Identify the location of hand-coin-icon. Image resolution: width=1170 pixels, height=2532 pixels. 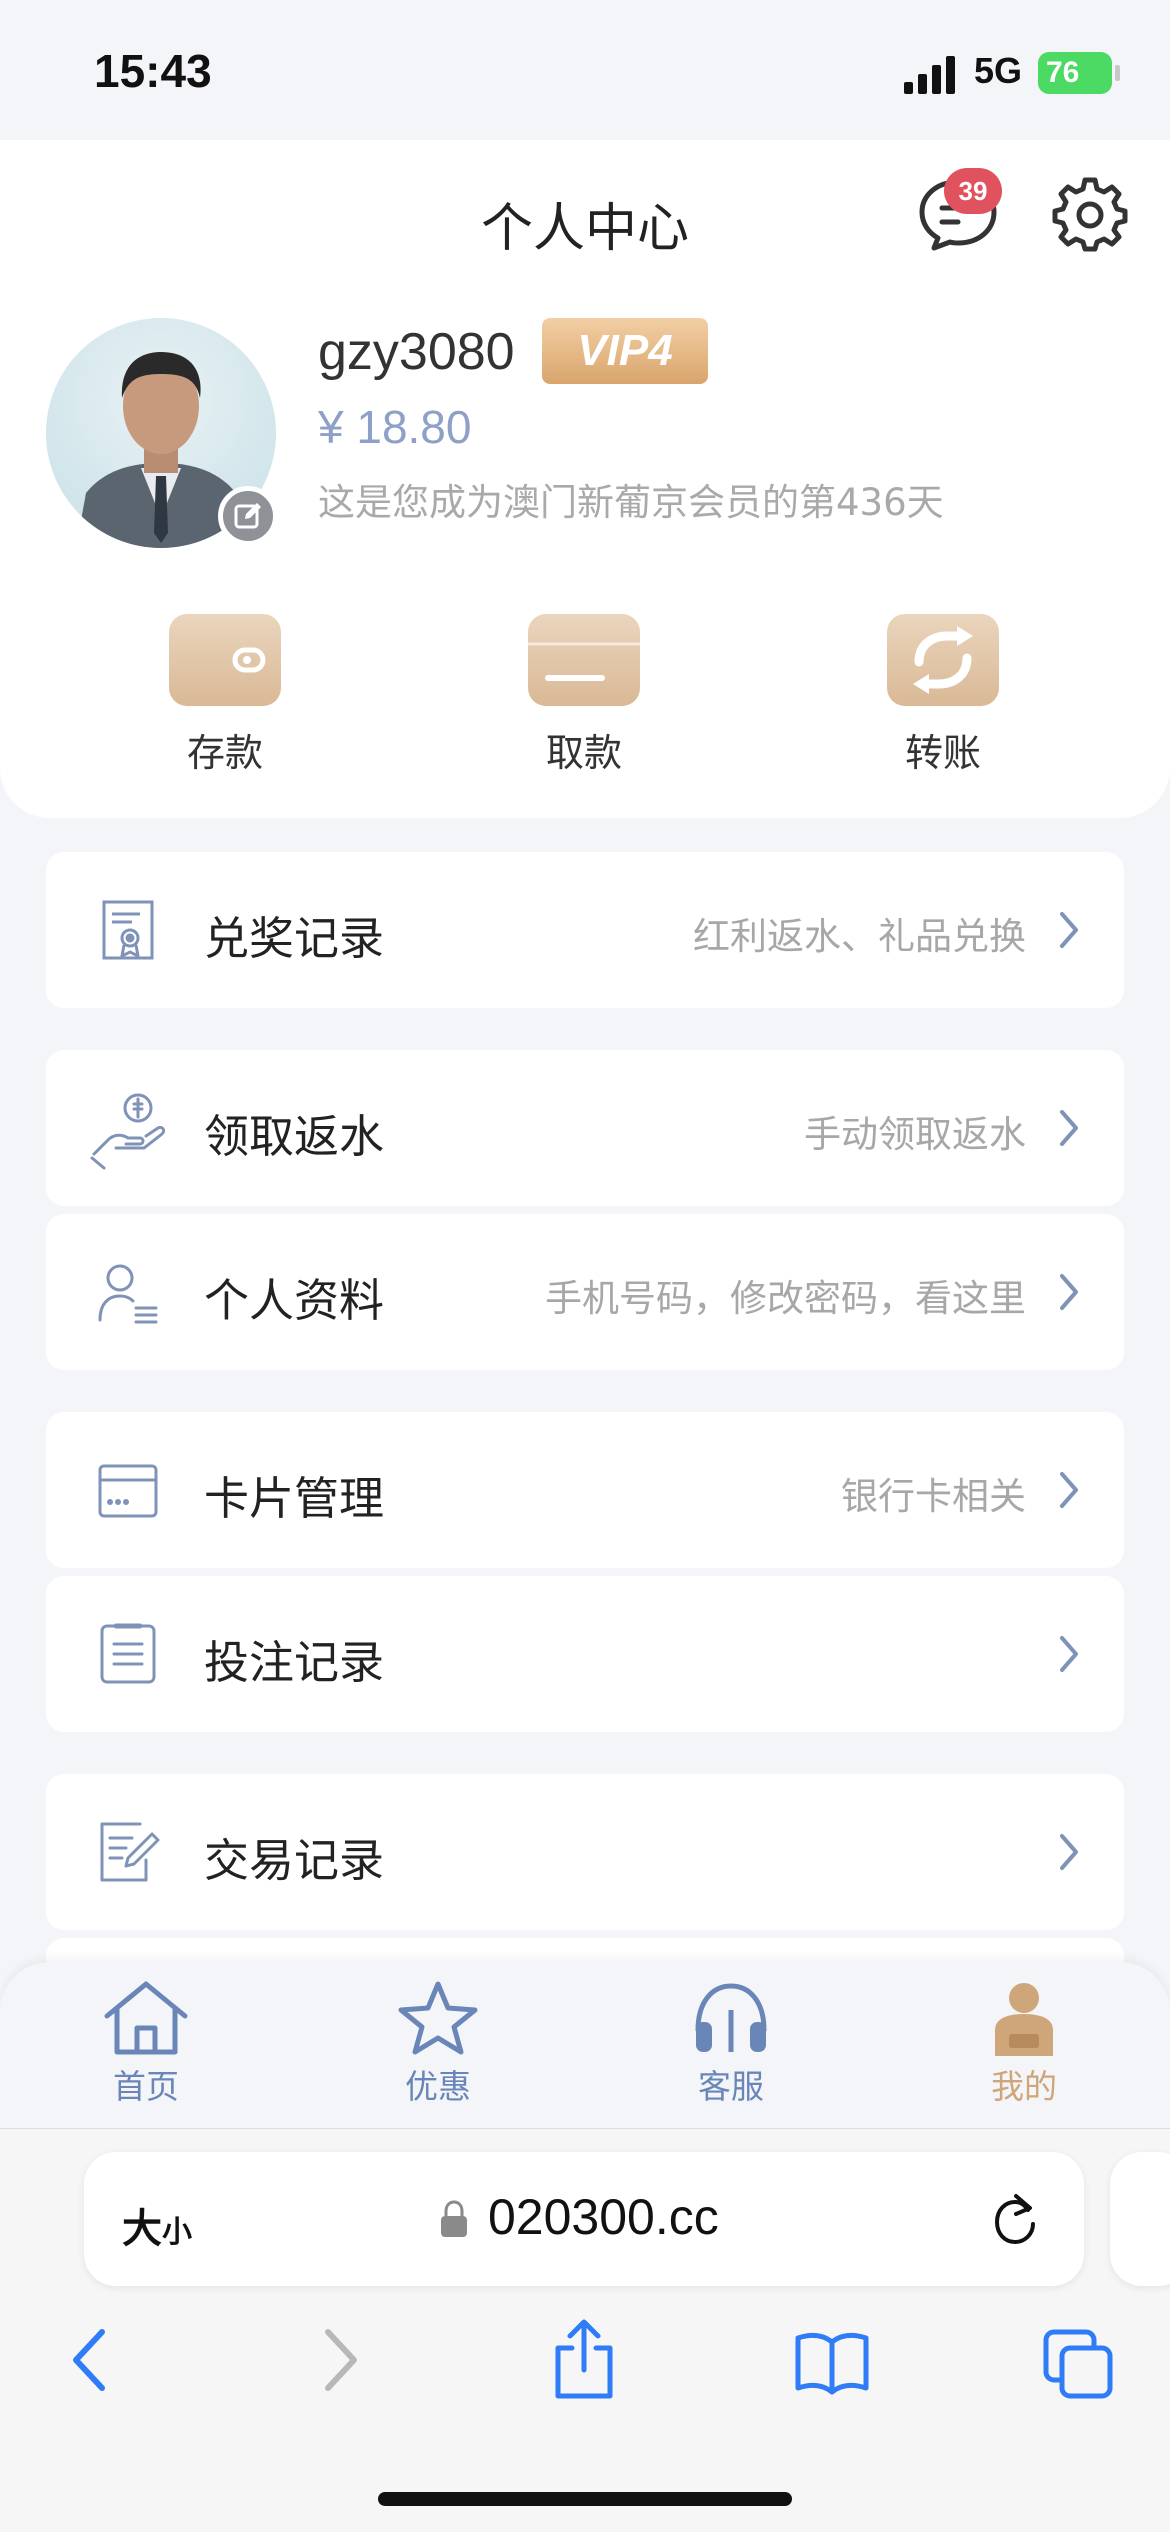
(128, 1131).